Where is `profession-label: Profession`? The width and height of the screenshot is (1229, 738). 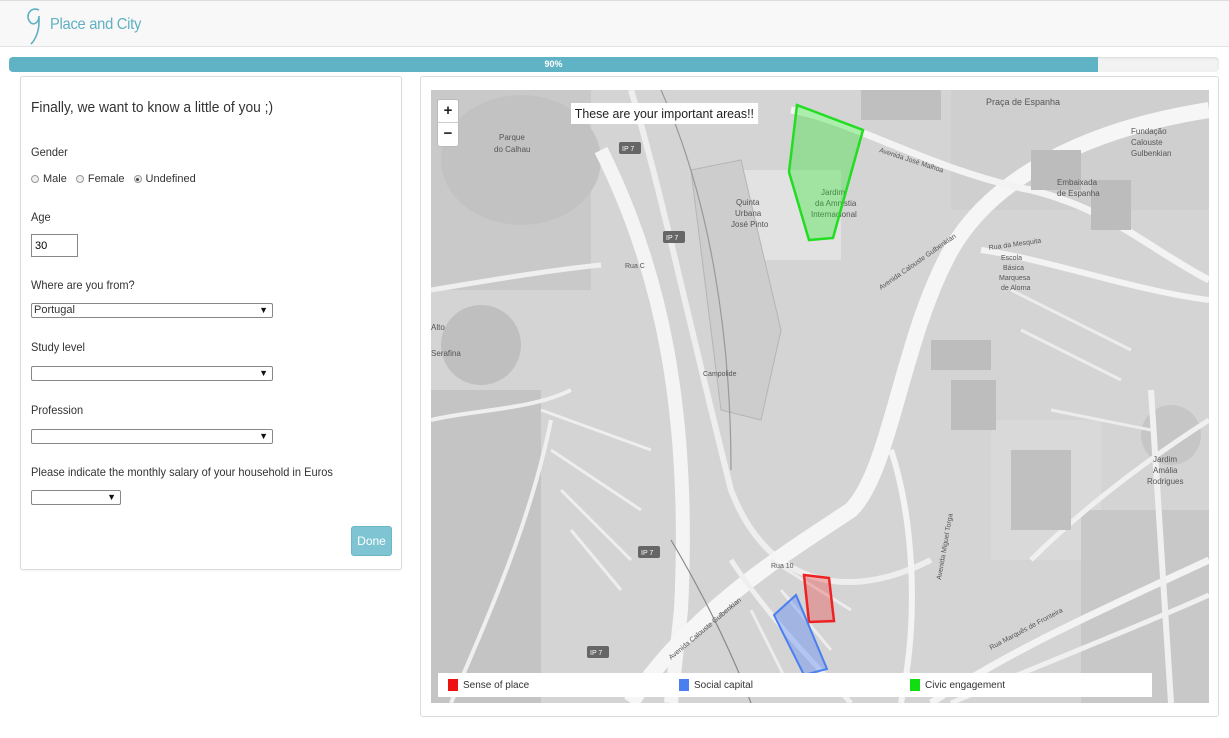 profession-label: Profession is located at coordinates (57, 410).